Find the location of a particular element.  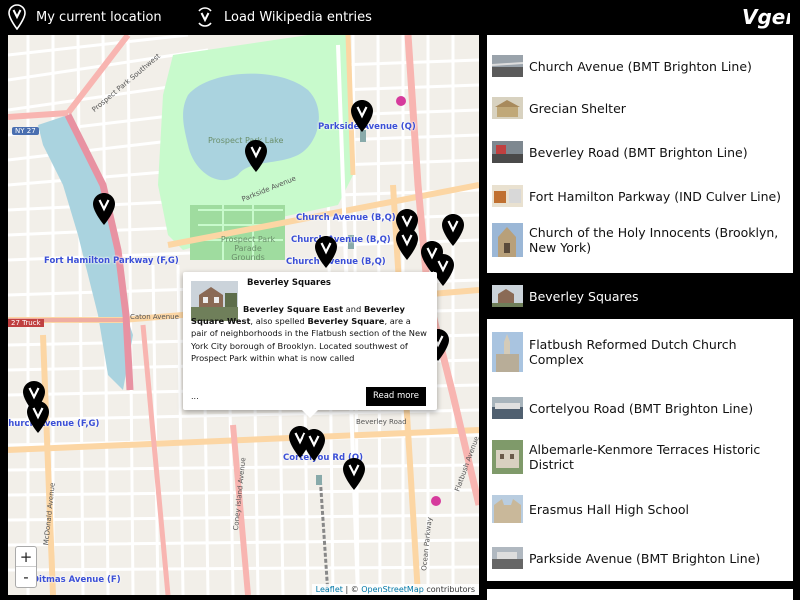

leaflet-link: Leaflet is located at coordinates (329, 589).